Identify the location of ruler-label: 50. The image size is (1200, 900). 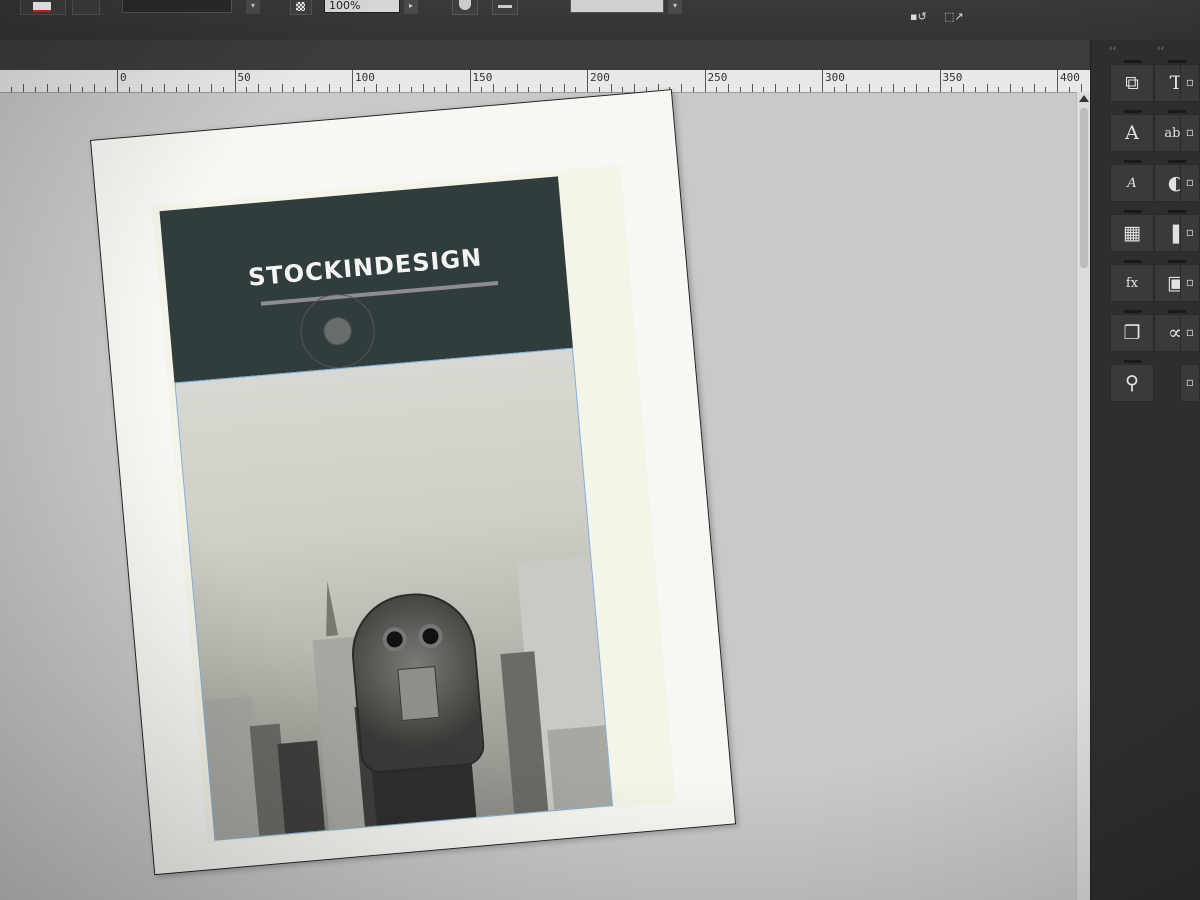
(244, 77).